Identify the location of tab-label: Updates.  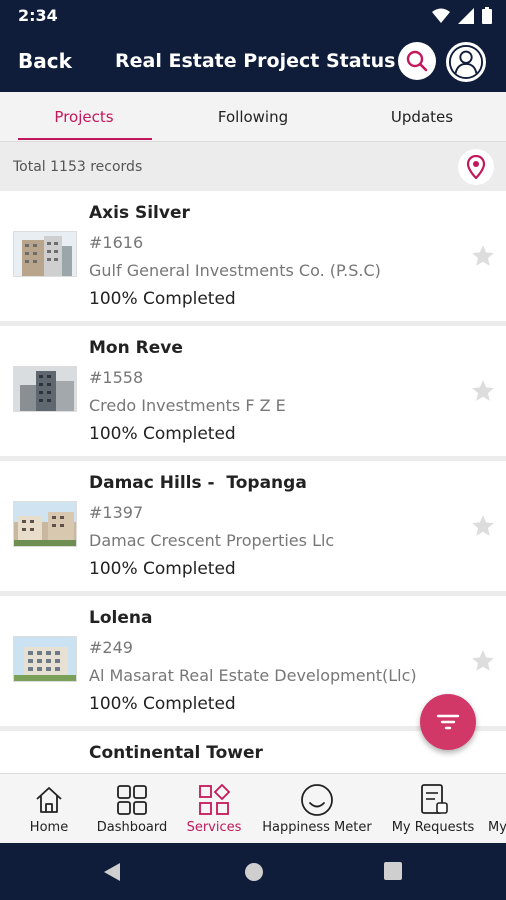
(422, 117).